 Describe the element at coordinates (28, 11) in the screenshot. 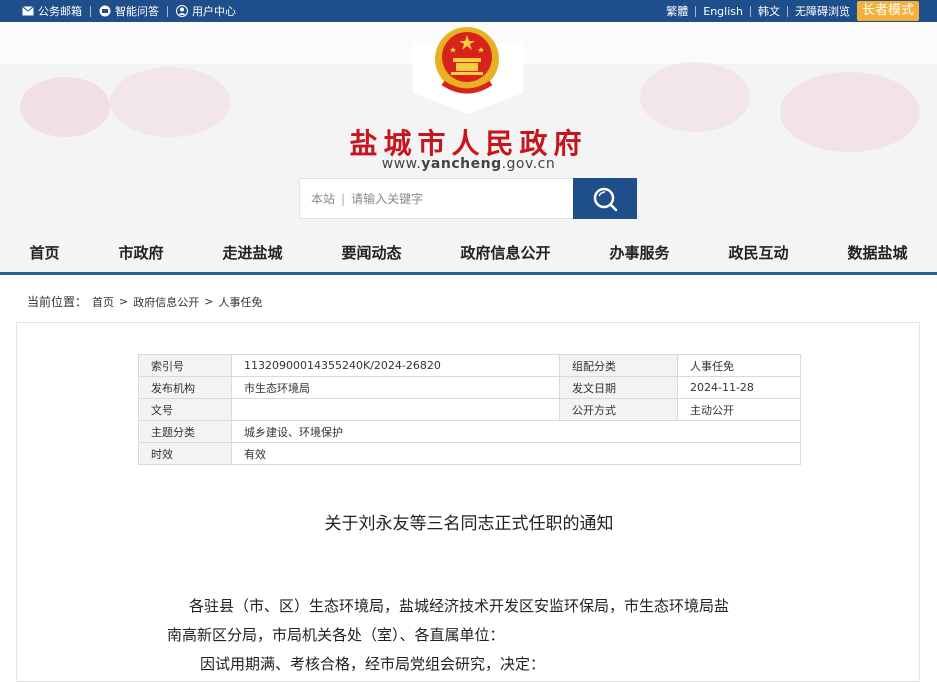

I see `mail-icon` at that location.